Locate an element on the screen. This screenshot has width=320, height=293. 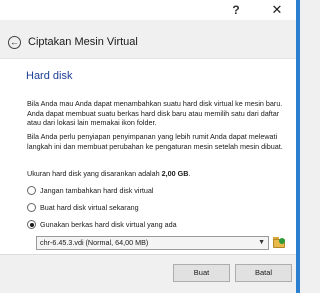
chevron-down-icon: ▼ is located at coordinates (261, 243).